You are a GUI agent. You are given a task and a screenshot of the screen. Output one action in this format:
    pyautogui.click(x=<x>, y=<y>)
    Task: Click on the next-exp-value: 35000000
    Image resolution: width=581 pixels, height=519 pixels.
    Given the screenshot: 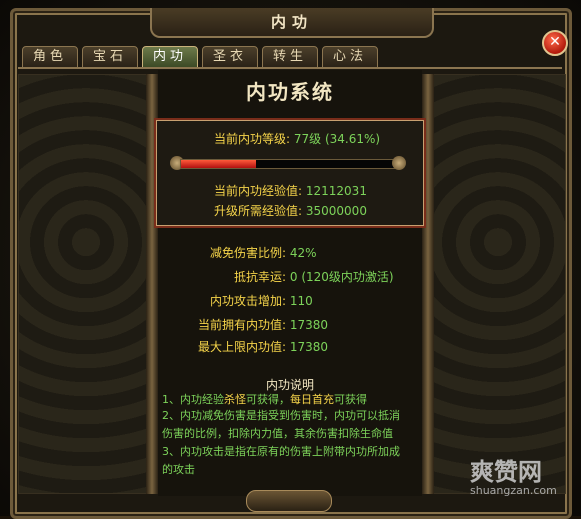 What is the action you would take?
    pyautogui.click(x=336, y=211)
    